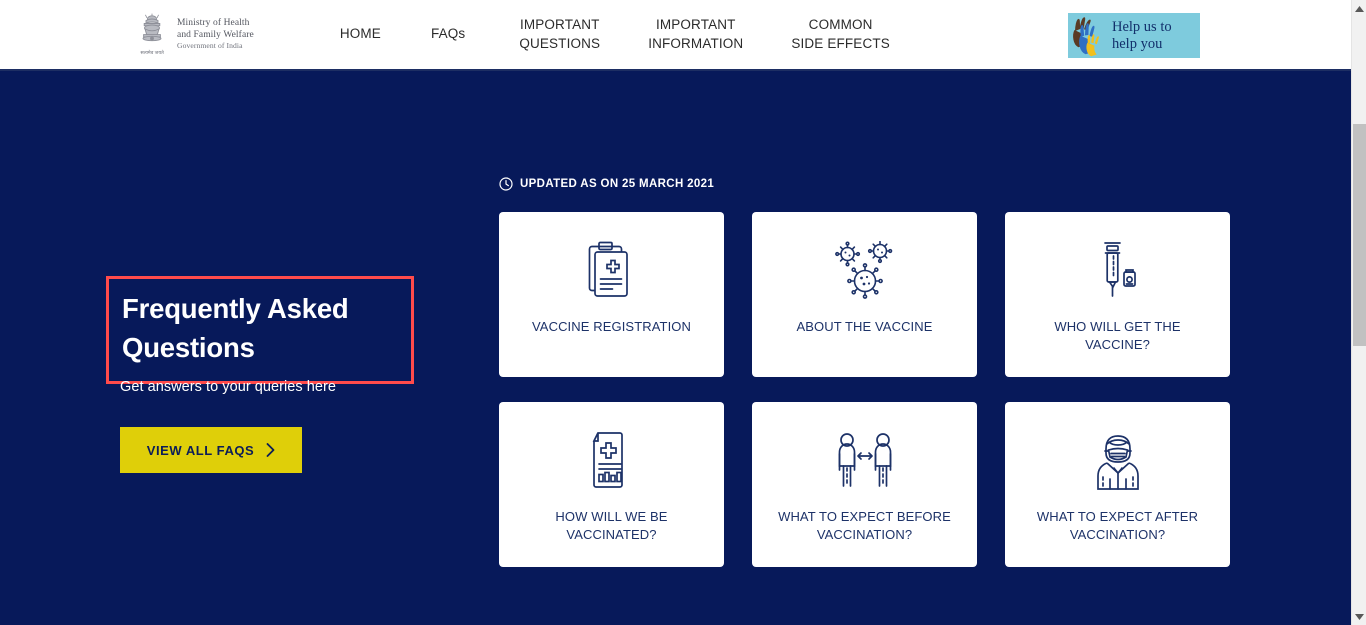  I want to click on scrollbar-thumb, so click(1359, 235).